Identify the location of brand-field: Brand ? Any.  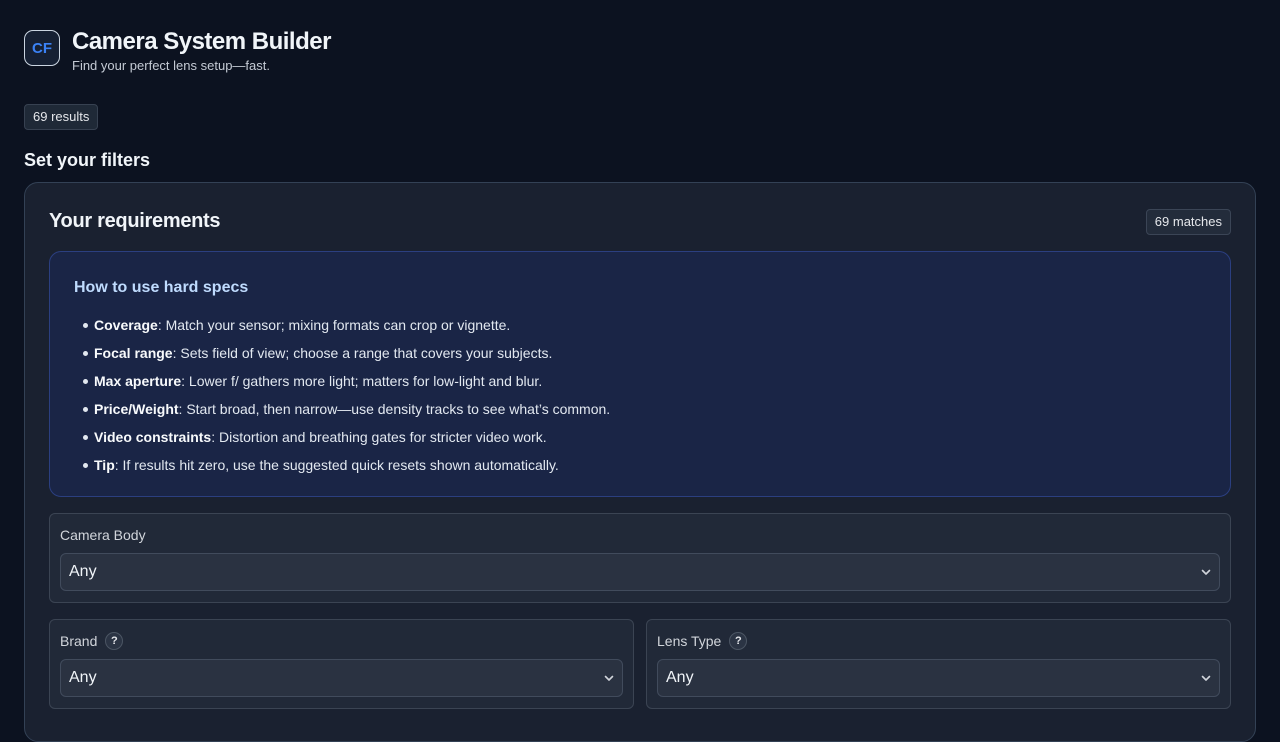
(341, 664).